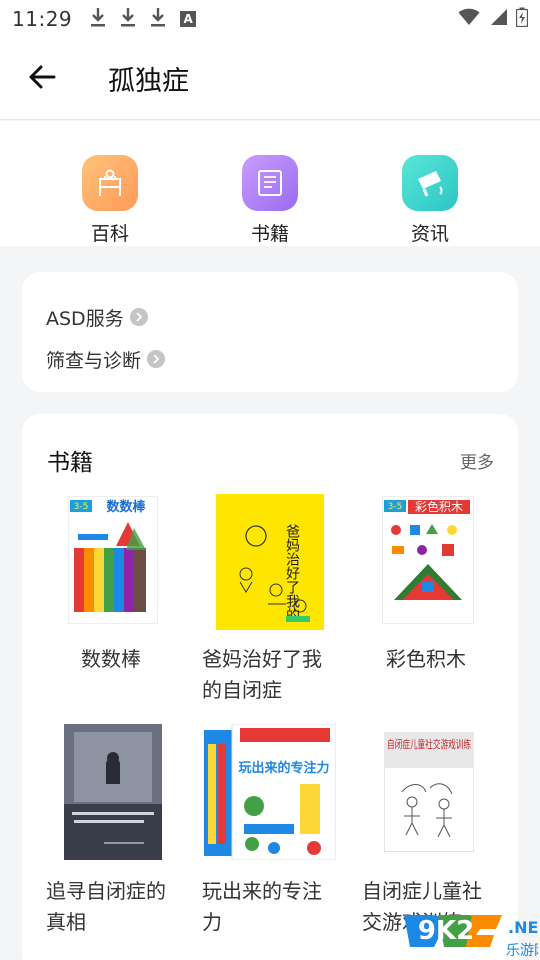 The image size is (540, 960). Describe the element at coordinates (270, 317) in the screenshot. I see `asd-service-link: ASD服务` at that location.